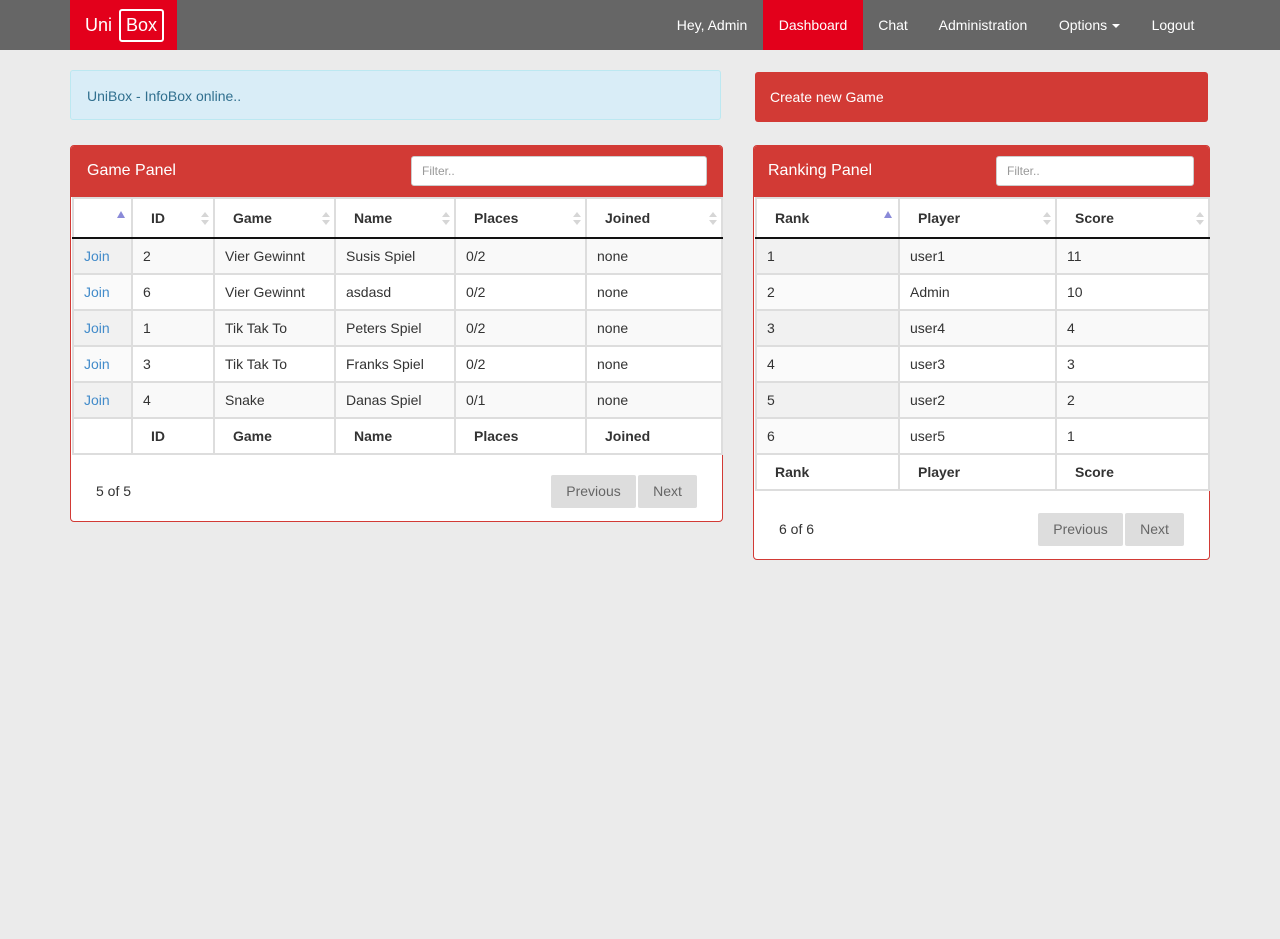 This screenshot has width=1280, height=939. What do you see at coordinates (977, 256) in the screenshot?
I see `player-cell: user1` at bounding box center [977, 256].